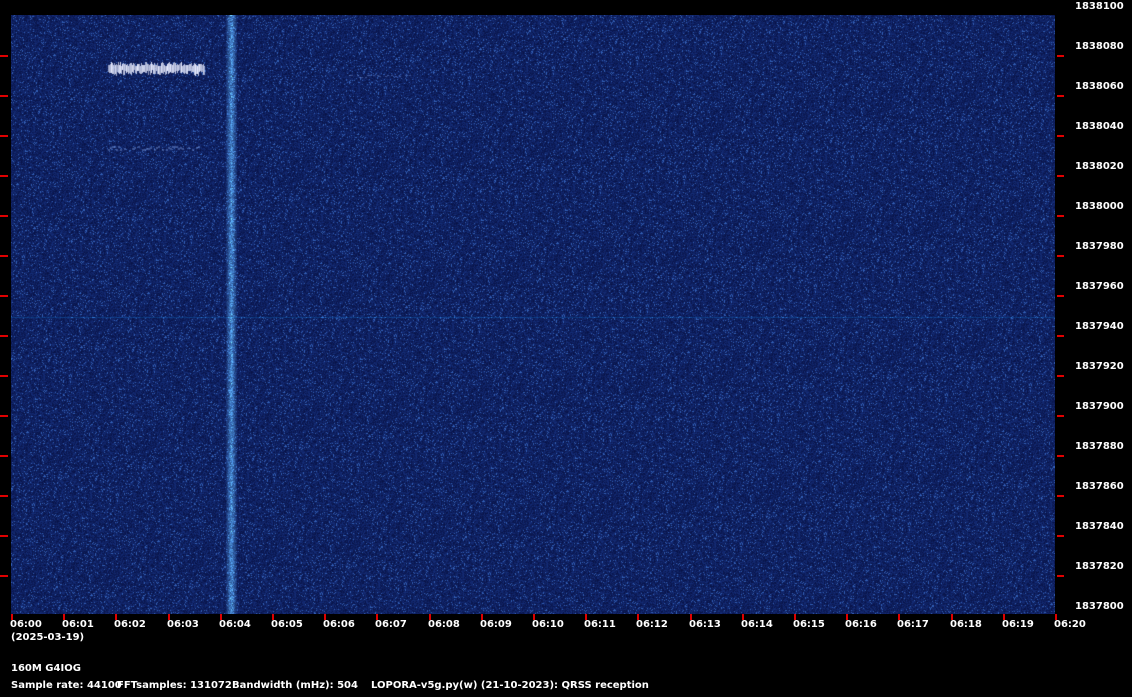 This screenshot has width=1132, height=697. Describe the element at coordinates (287, 624) in the screenshot. I see `time-label: 06:05` at that location.